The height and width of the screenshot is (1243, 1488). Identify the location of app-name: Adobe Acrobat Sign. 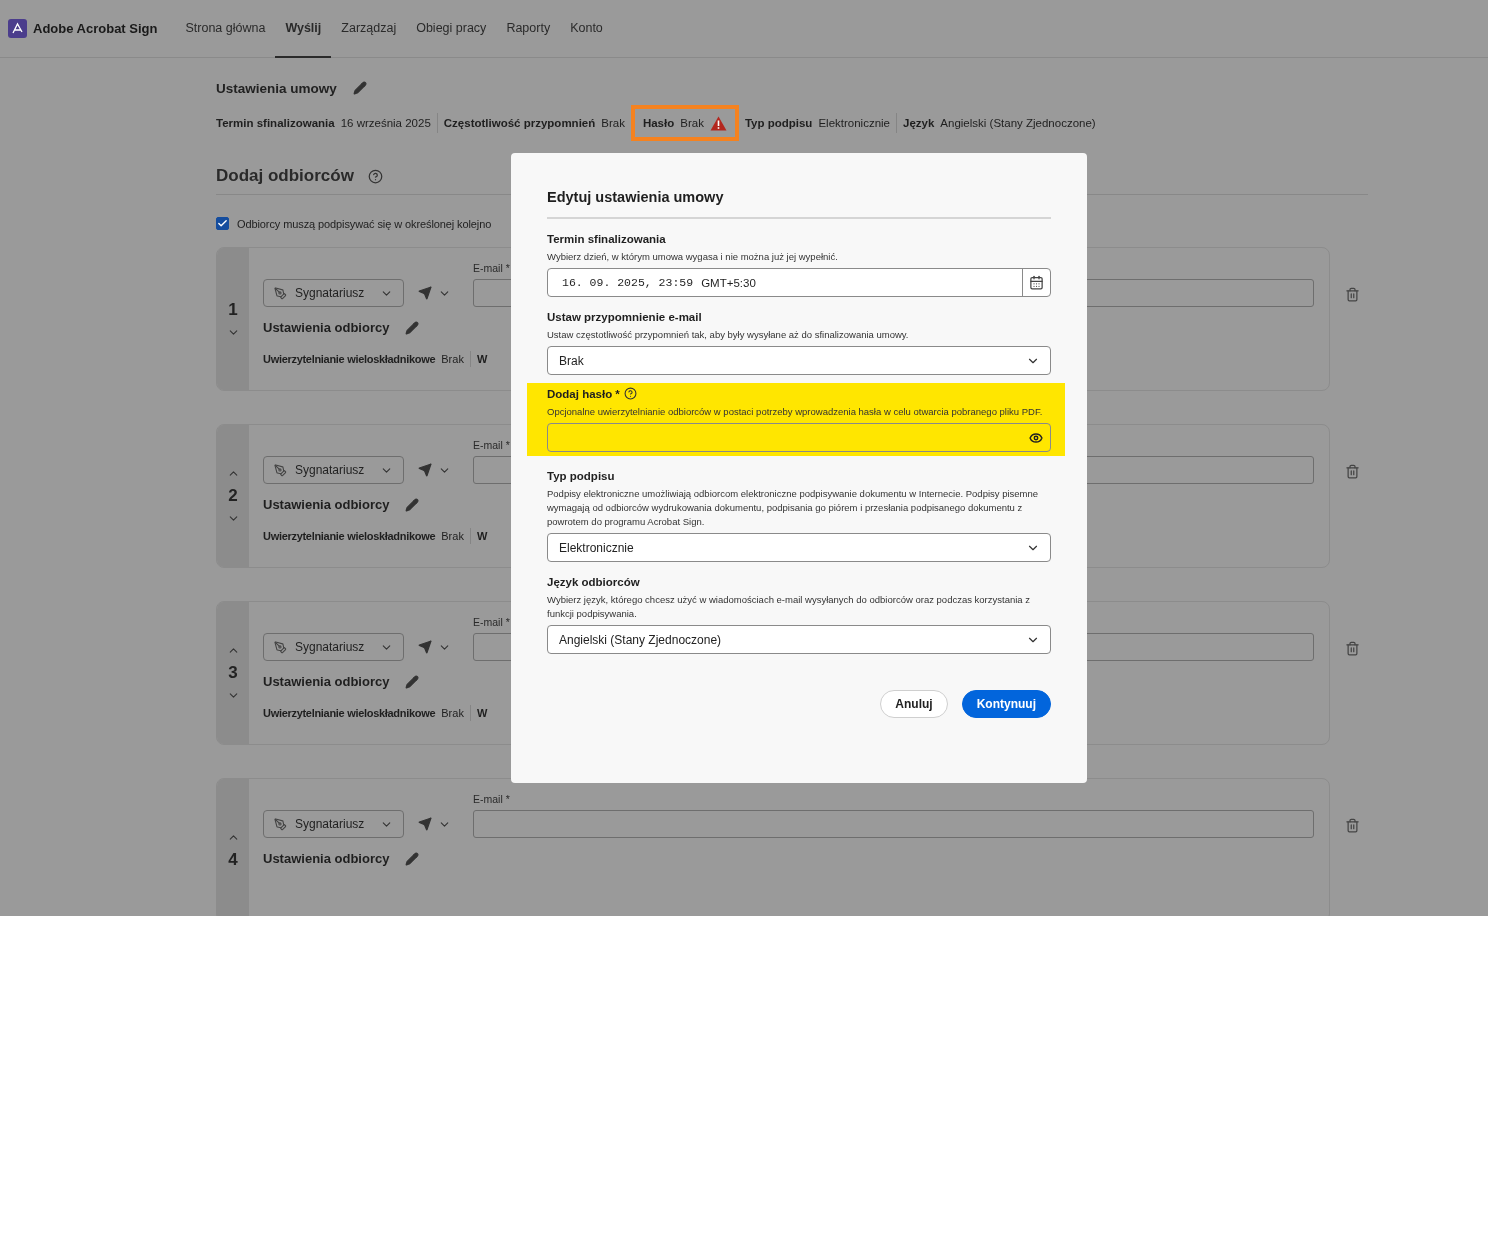
(95, 28).